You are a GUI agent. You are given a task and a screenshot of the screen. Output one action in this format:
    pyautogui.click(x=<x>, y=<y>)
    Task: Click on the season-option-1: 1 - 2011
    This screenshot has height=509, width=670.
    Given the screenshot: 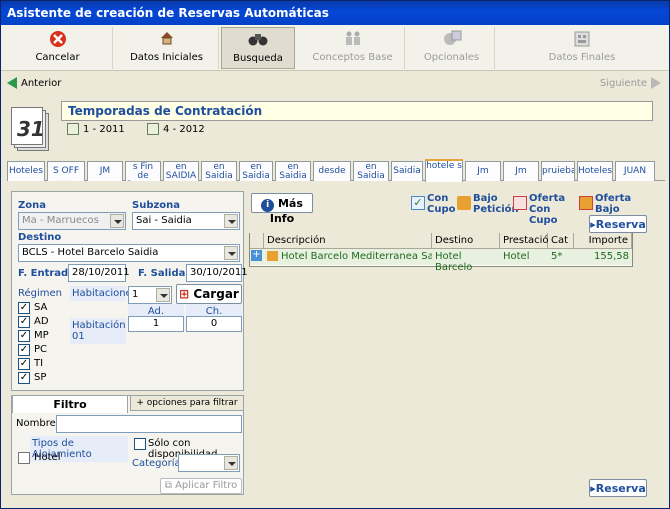 What is the action you would take?
    pyautogui.click(x=96, y=131)
    